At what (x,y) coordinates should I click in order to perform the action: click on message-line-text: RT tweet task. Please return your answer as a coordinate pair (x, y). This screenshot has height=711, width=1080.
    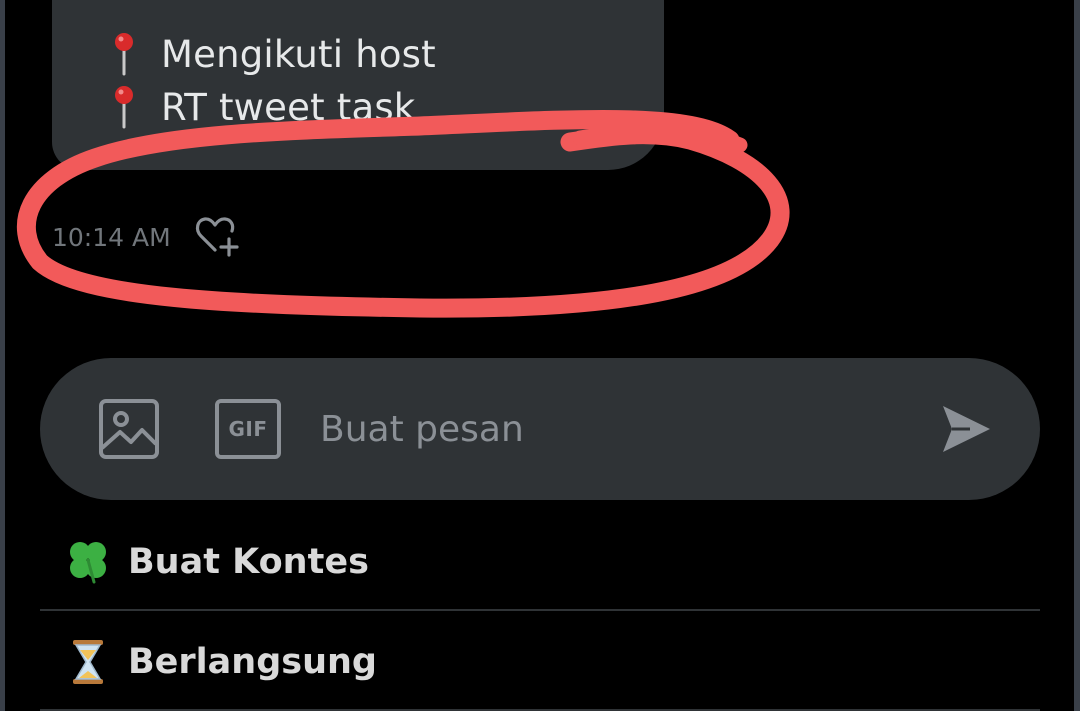
    Looking at the image, I should click on (288, 107).